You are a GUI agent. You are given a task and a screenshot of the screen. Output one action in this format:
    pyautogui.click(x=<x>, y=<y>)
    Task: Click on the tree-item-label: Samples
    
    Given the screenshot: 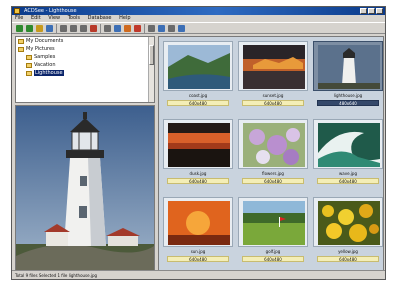 What is the action you would take?
    pyautogui.click(x=45, y=57)
    